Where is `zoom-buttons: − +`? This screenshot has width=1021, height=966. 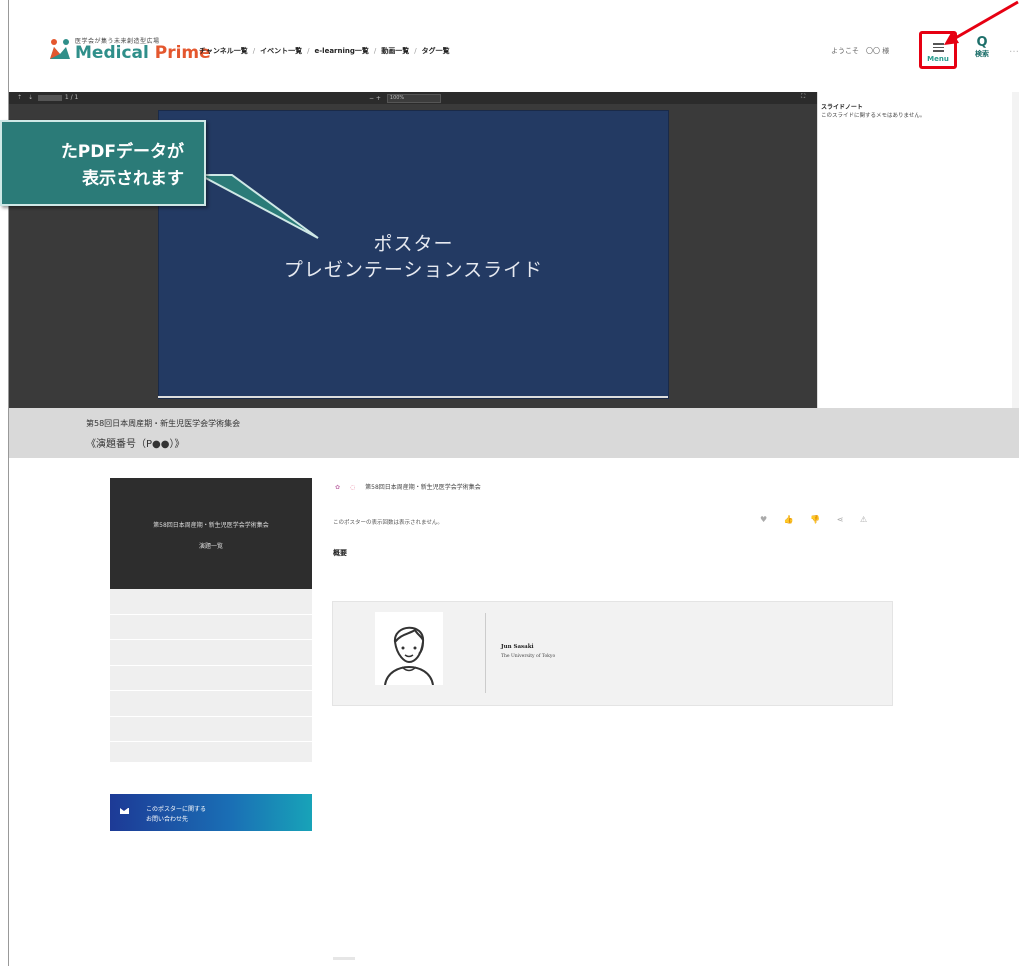
zoom-buttons: − + is located at coordinates (375, 98).